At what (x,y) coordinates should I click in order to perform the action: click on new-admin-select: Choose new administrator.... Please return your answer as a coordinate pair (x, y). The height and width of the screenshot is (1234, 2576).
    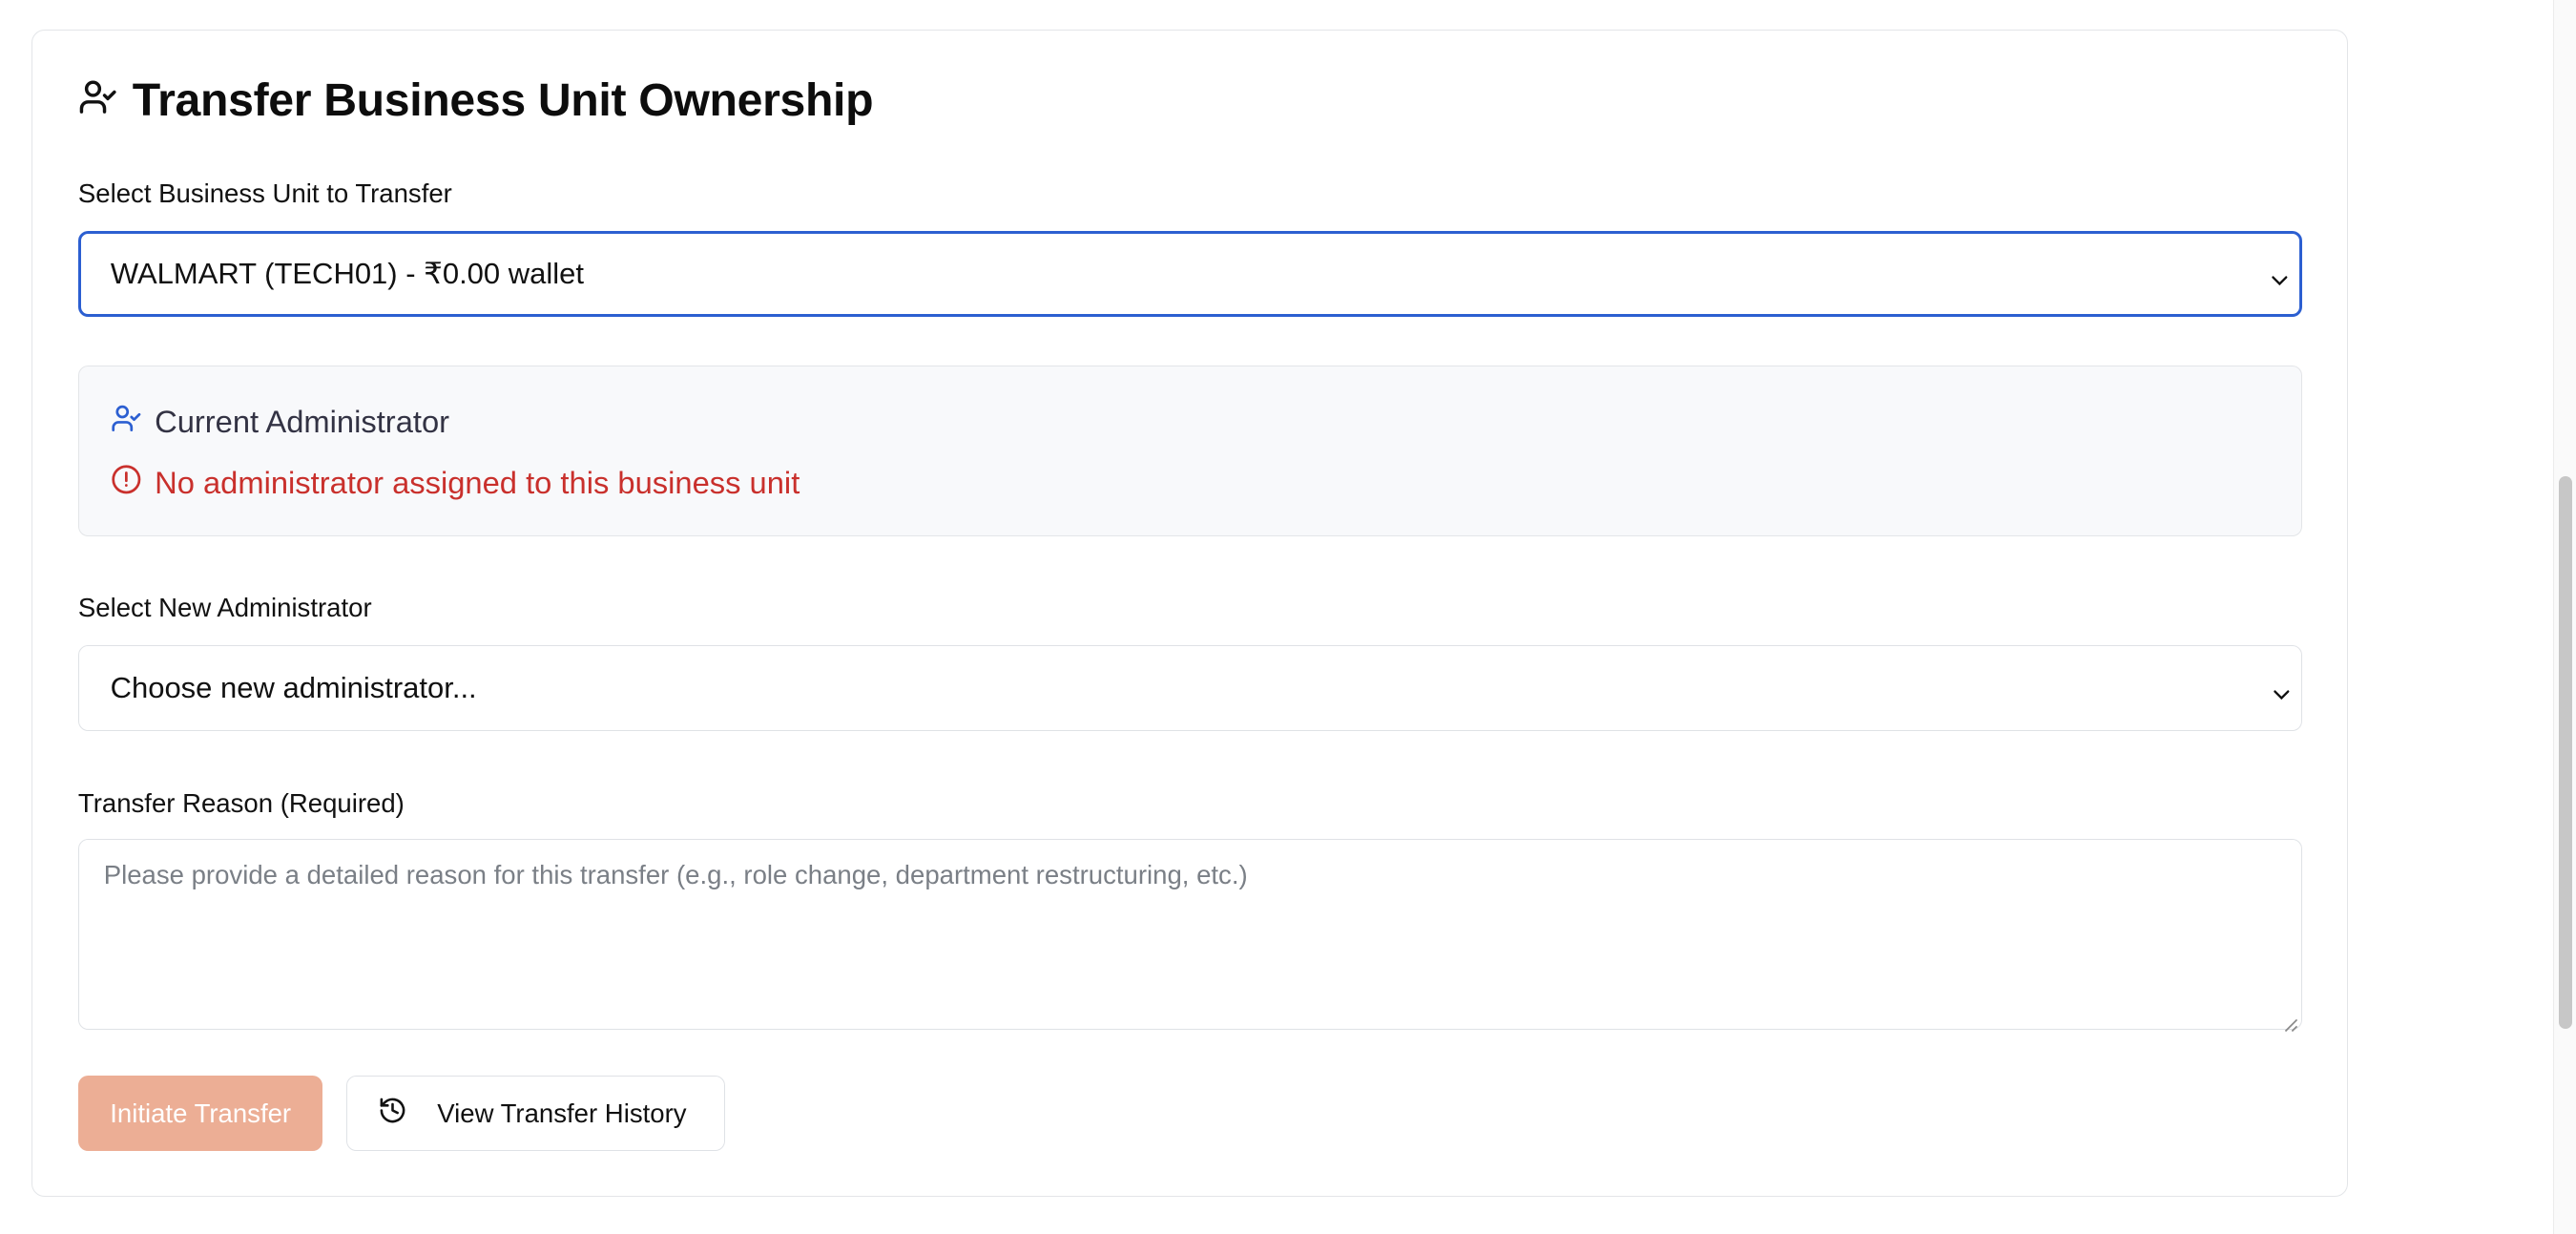
    Looking at the image, I should click on (1190, 687).